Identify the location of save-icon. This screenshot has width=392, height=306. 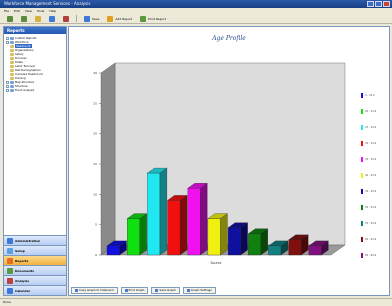
(87, 18).